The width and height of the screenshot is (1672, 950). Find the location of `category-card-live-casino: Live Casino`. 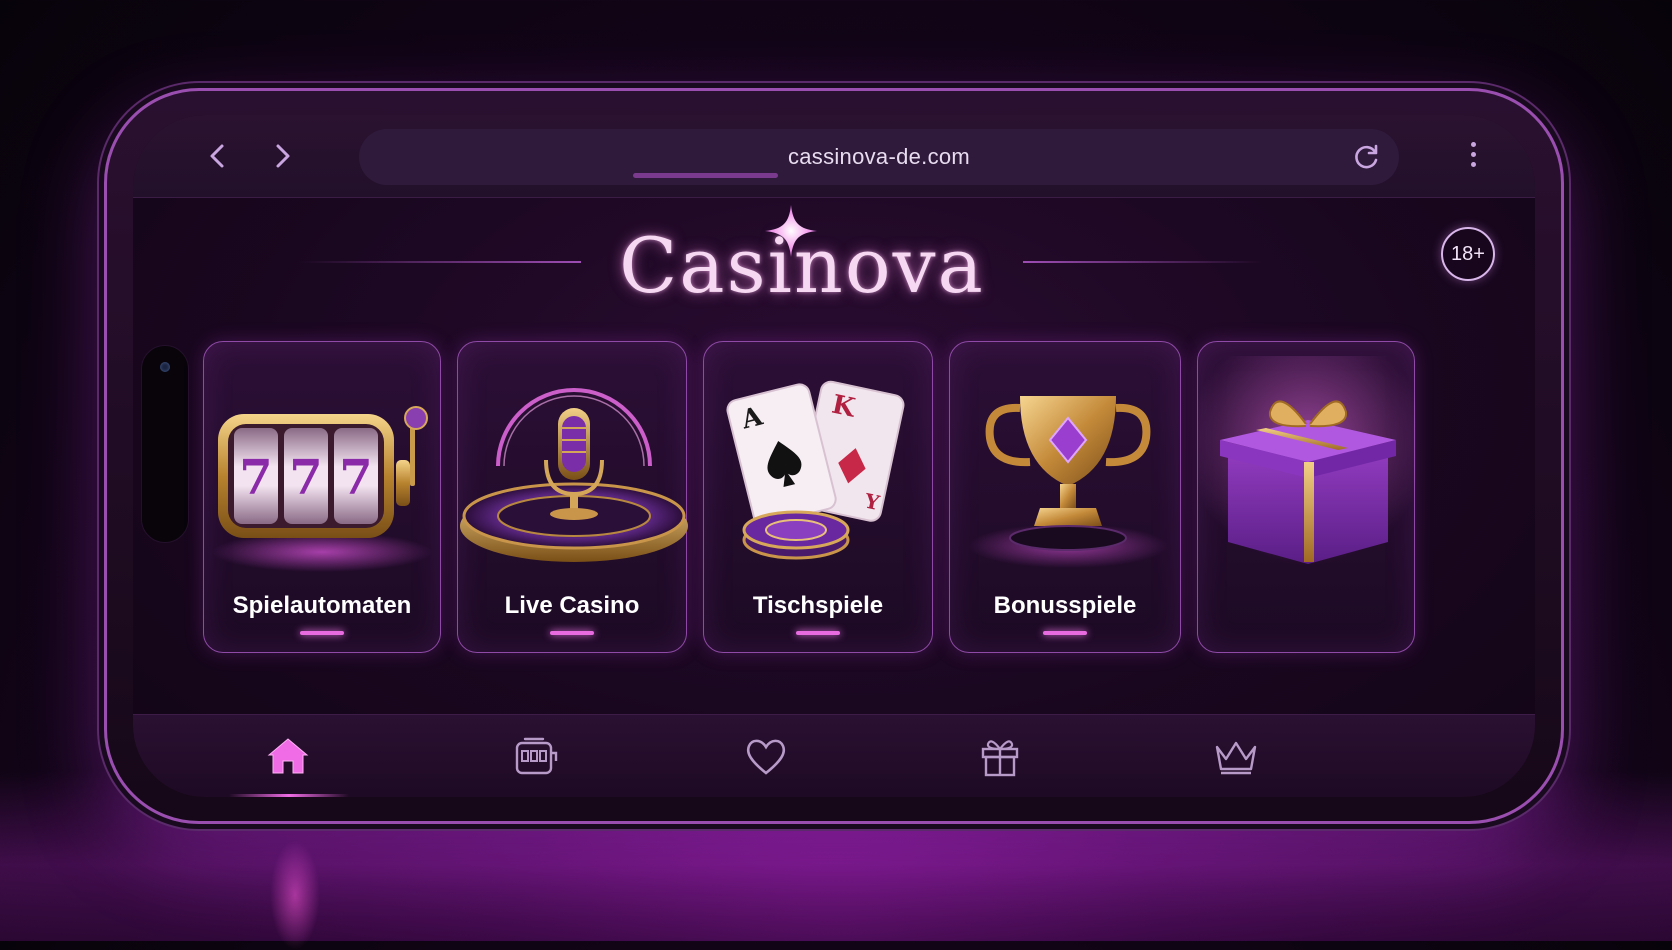

category-card-live-casino: Live Casino is located at coordinates (572, 497).